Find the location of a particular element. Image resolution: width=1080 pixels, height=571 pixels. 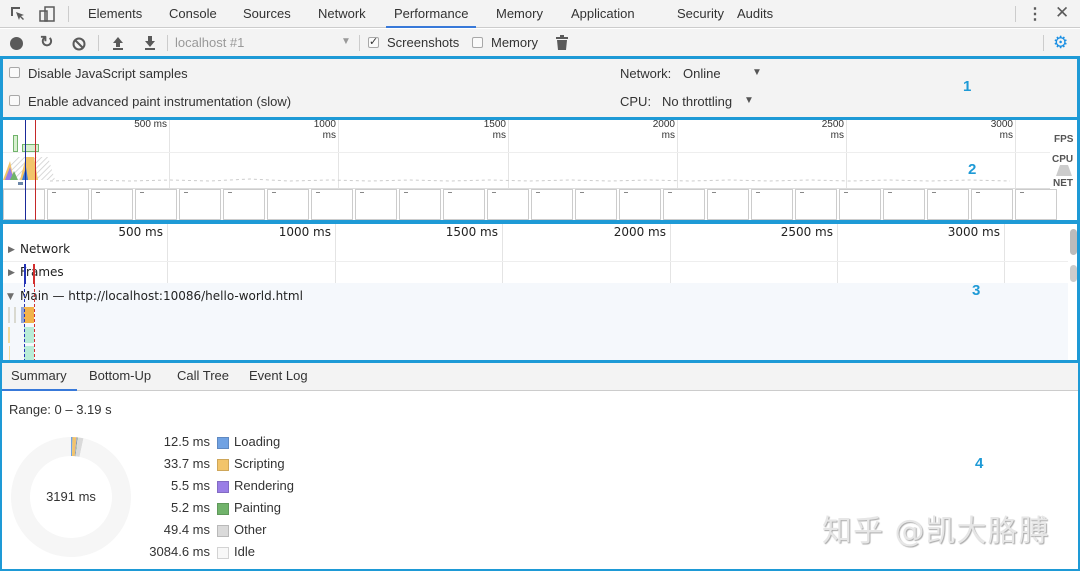

details-tab-summary: Summary is located at coordinates (39, 376).